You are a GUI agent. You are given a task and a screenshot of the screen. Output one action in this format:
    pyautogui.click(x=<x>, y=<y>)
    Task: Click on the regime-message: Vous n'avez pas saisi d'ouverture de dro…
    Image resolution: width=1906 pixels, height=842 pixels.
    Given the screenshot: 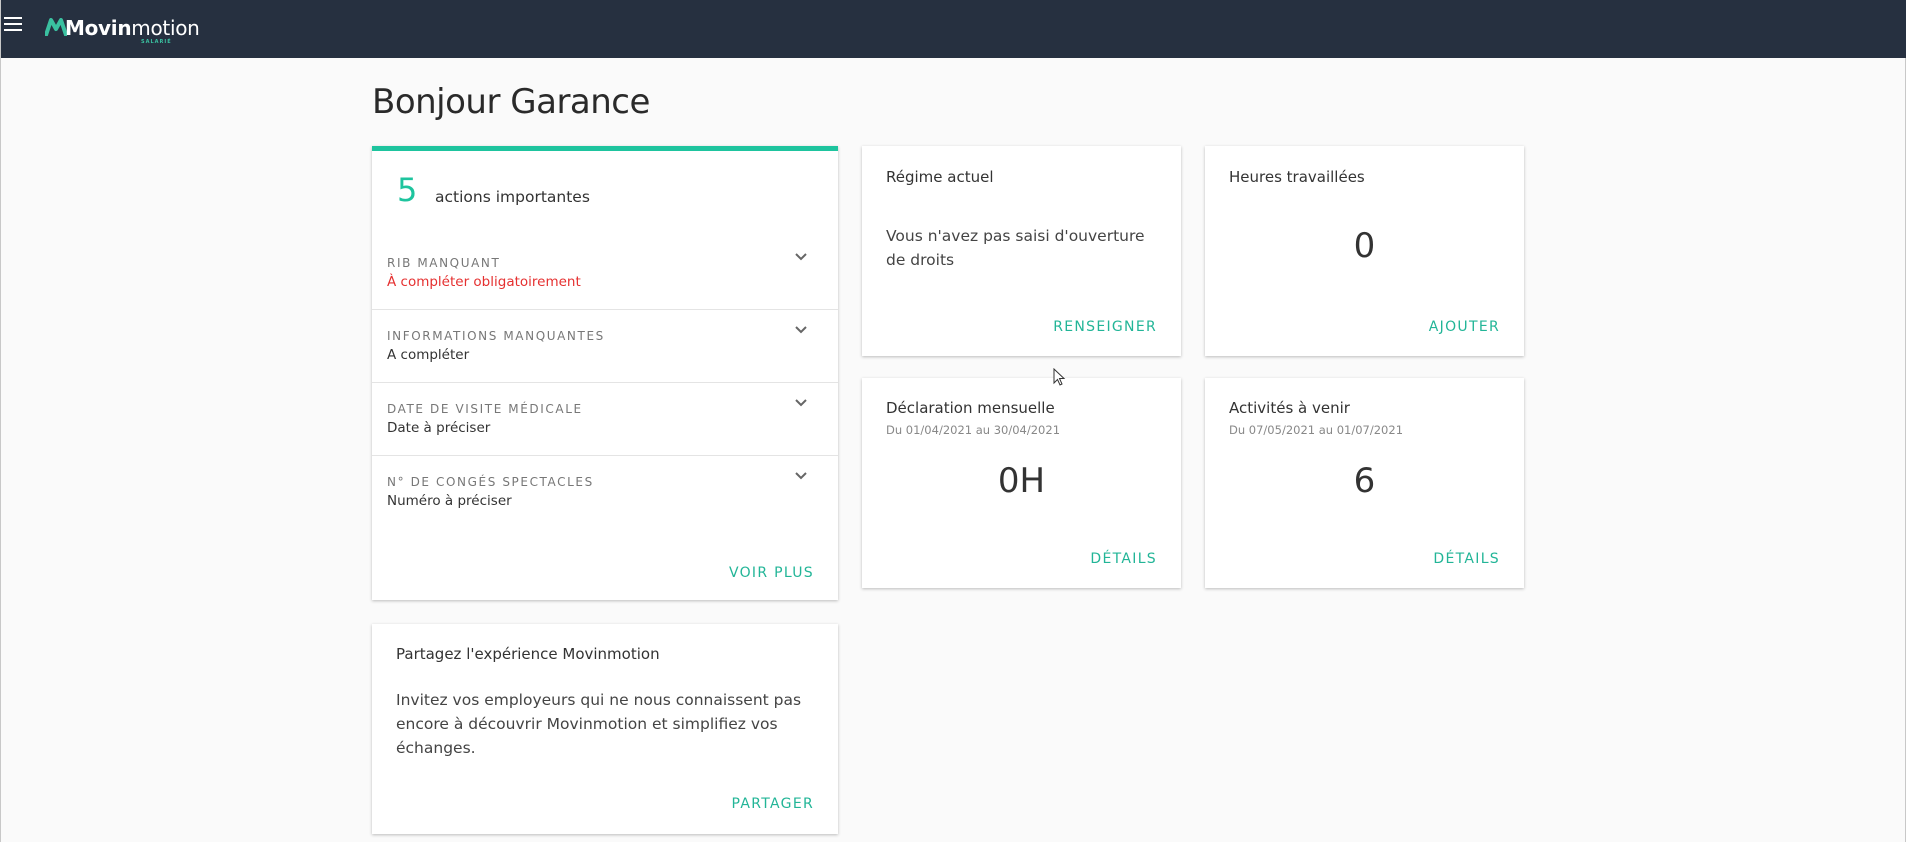 What is the action you would take?
    pyautogui.click(x=1015, y=248)
    